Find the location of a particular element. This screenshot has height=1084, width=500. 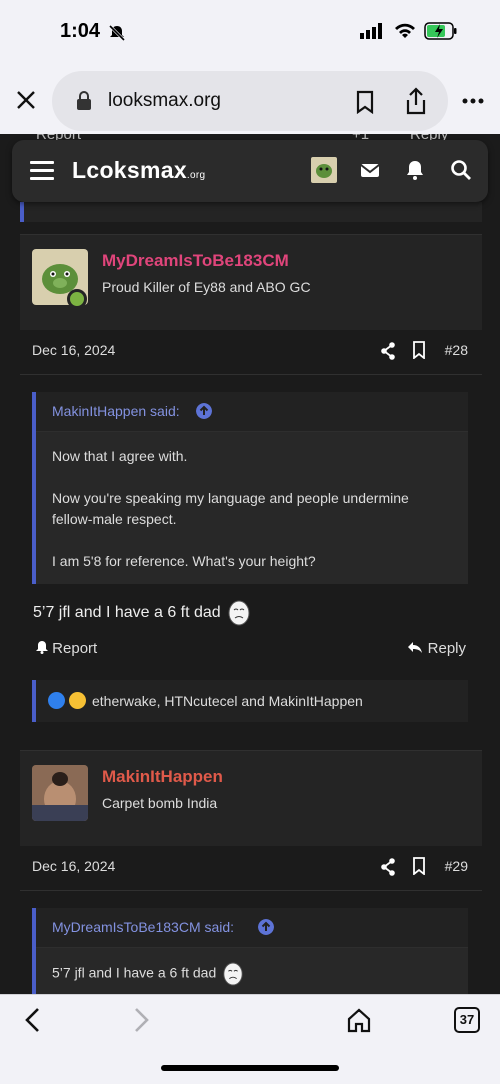

quote-author: MyDreamIsToBe183CM said: is located at coordinates (143, 927).